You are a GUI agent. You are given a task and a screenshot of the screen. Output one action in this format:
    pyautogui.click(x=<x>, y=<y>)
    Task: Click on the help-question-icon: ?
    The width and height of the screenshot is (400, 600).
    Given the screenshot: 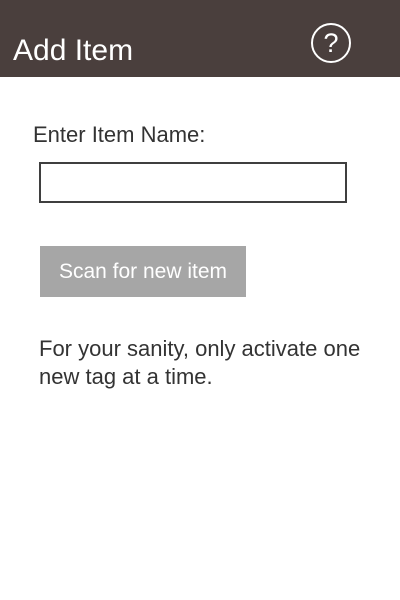 What is the action you would take?
    pyautogui.click(x=331, y=43)
    